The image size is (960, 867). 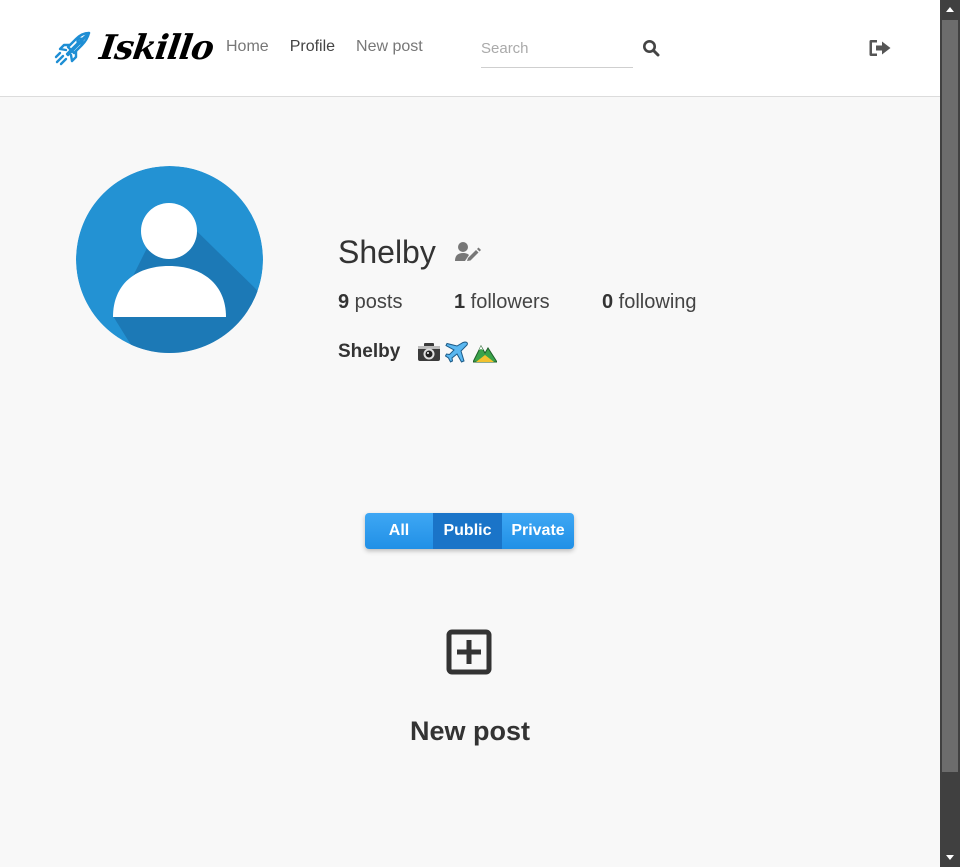 What do you see at coordinates (469, 652) in the screenshot?
I see `plus-square-icon` at bounding box center [469, 652].